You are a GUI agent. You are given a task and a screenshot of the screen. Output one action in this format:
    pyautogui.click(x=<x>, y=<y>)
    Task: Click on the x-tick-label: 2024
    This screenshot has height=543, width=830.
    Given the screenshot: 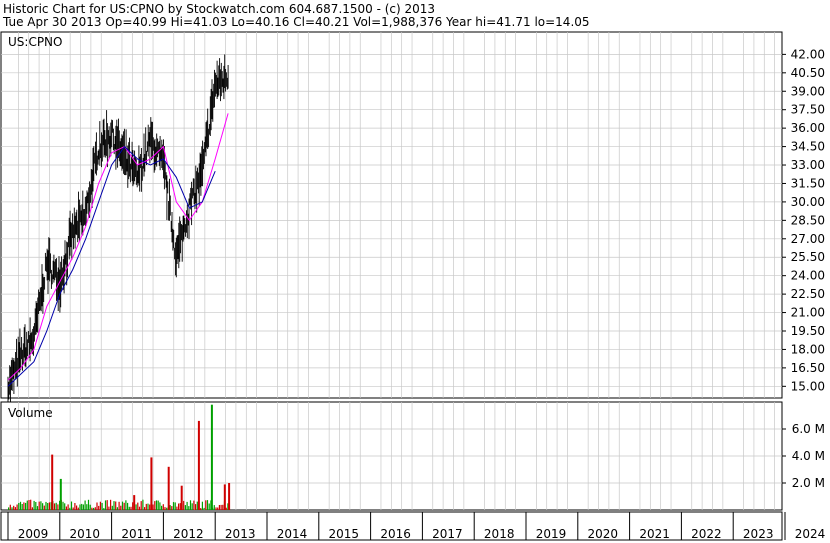 What is the action you would take?
    pyautogui.click(x=810, y=534)
    